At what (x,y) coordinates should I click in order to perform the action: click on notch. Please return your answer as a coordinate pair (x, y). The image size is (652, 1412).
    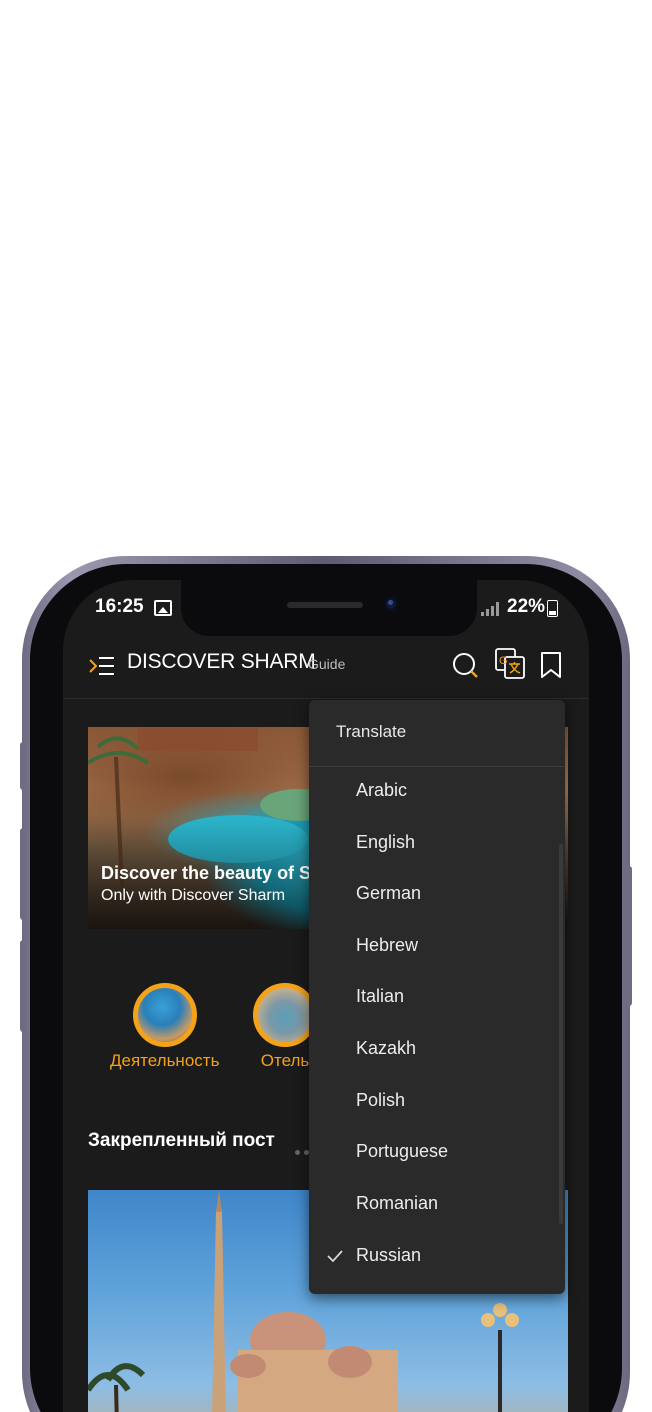
    Looking at the image, I should click on (329, 608).